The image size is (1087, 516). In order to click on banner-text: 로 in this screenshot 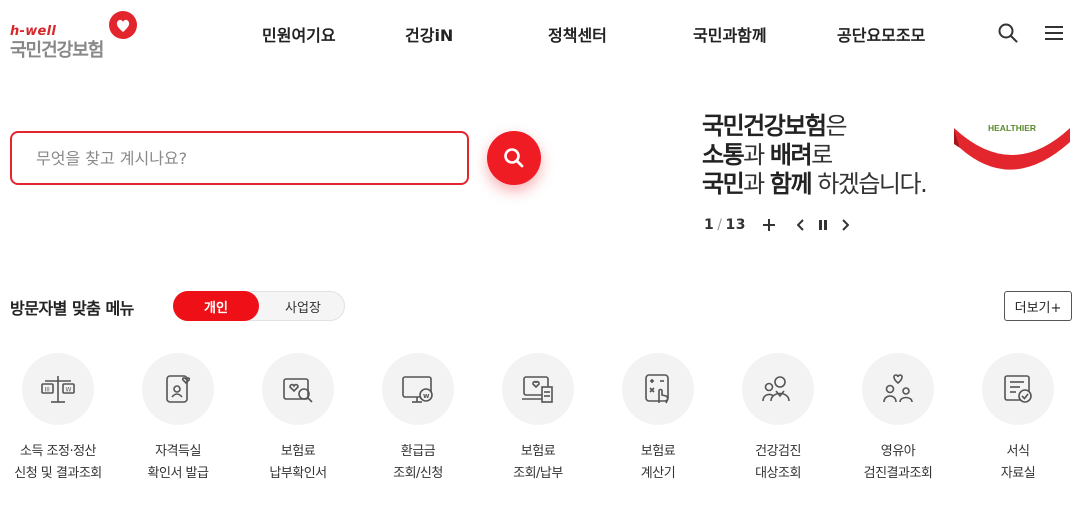, I will do `click(822, 155)`.